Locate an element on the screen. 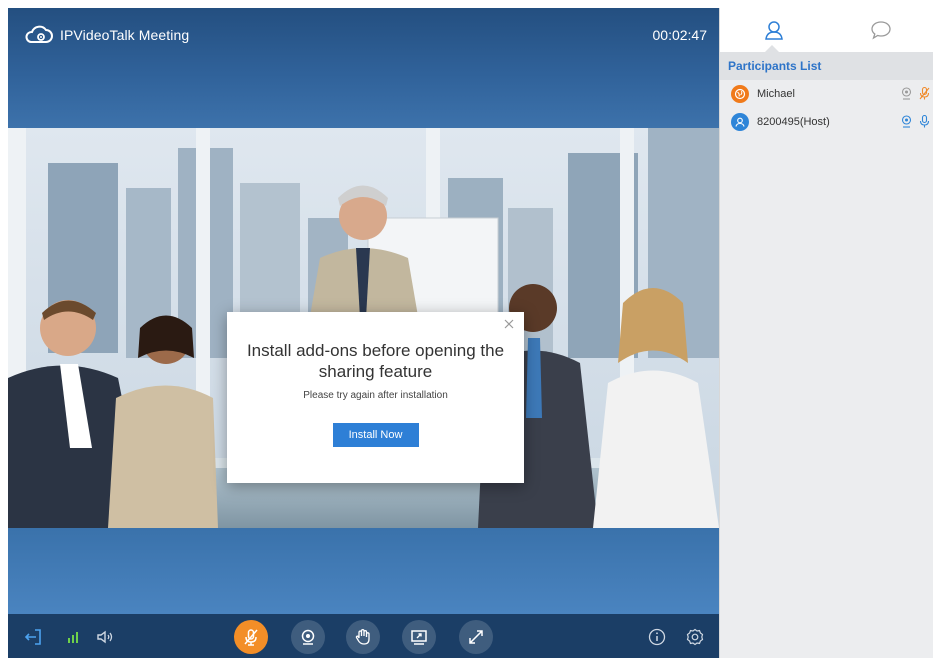  speaker-icon is located at coordinates (105, 637).